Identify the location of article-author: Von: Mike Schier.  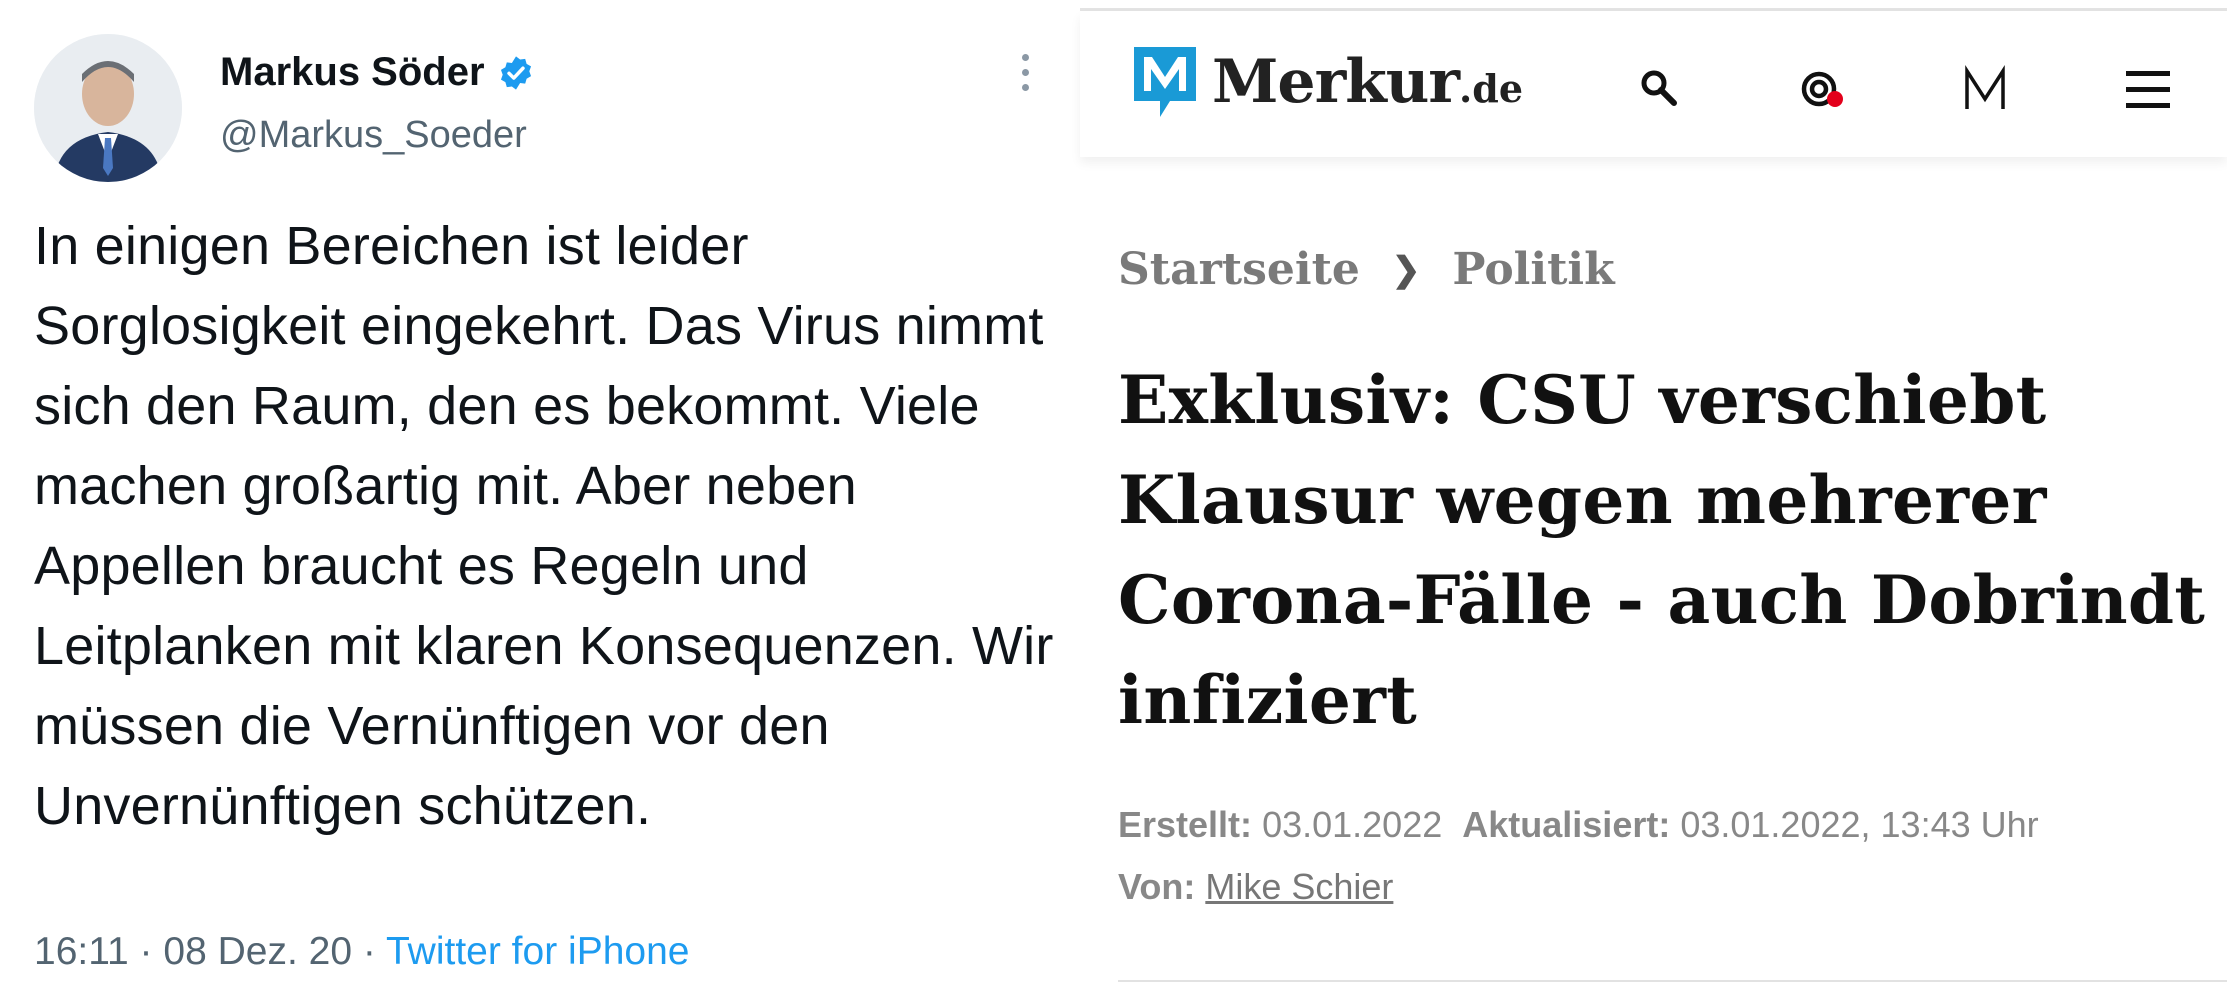
(1255, 887).